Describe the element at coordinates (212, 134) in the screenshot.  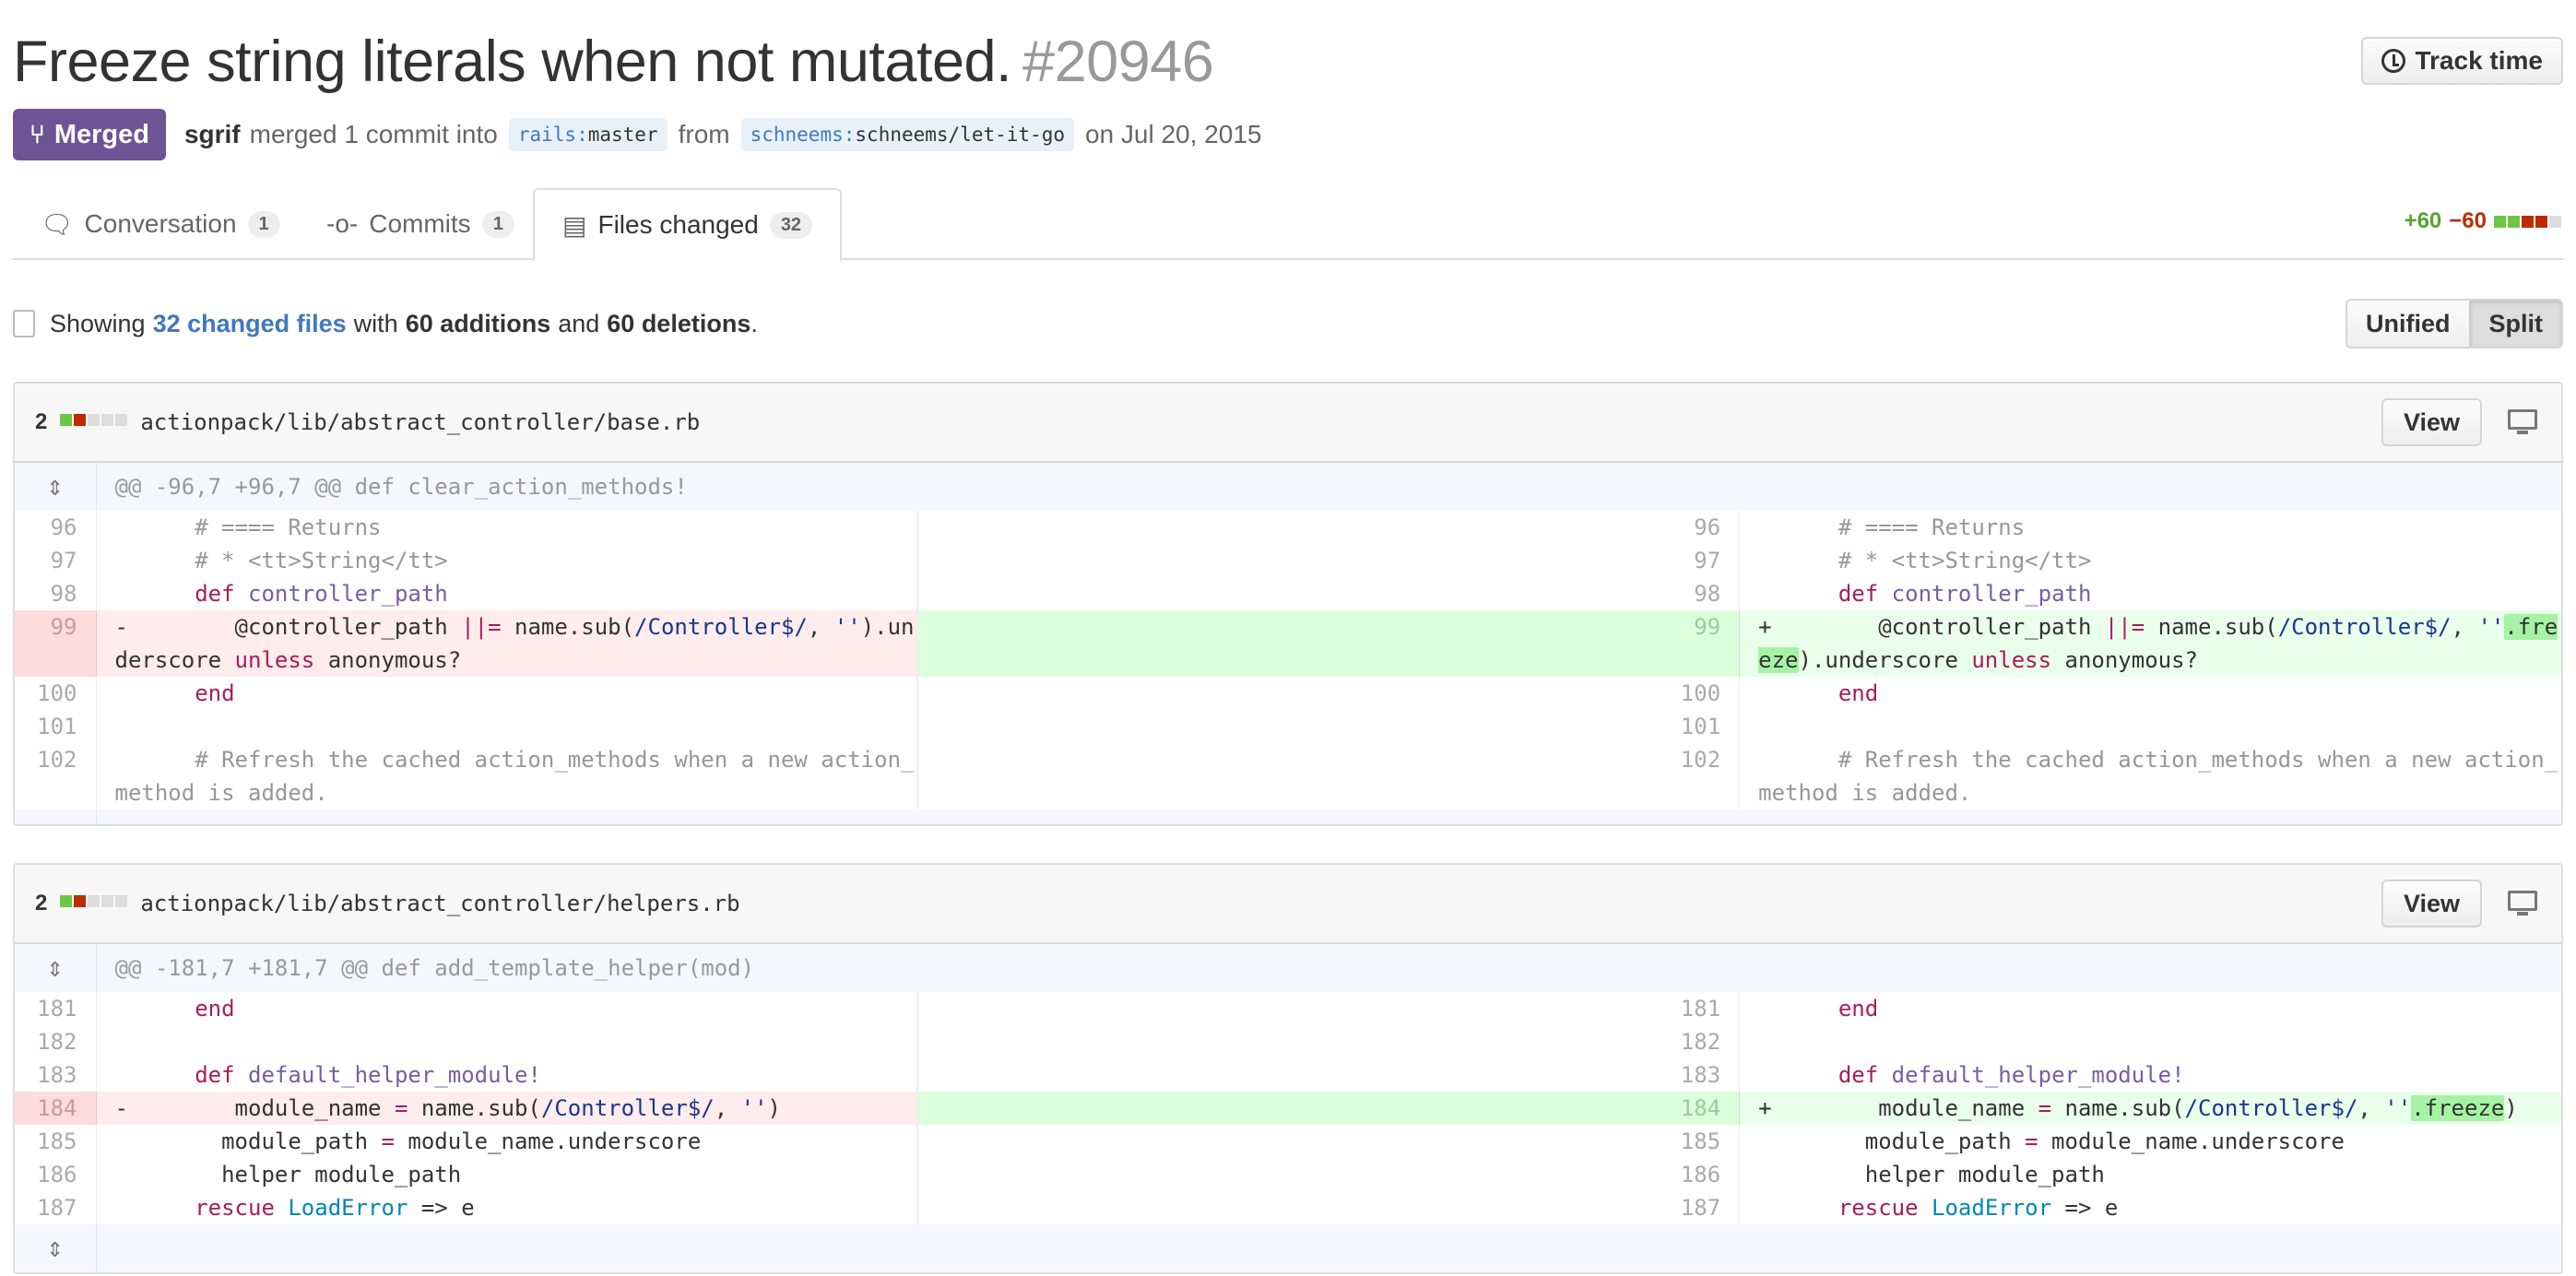
I see `author-link: sgrif` at that location.